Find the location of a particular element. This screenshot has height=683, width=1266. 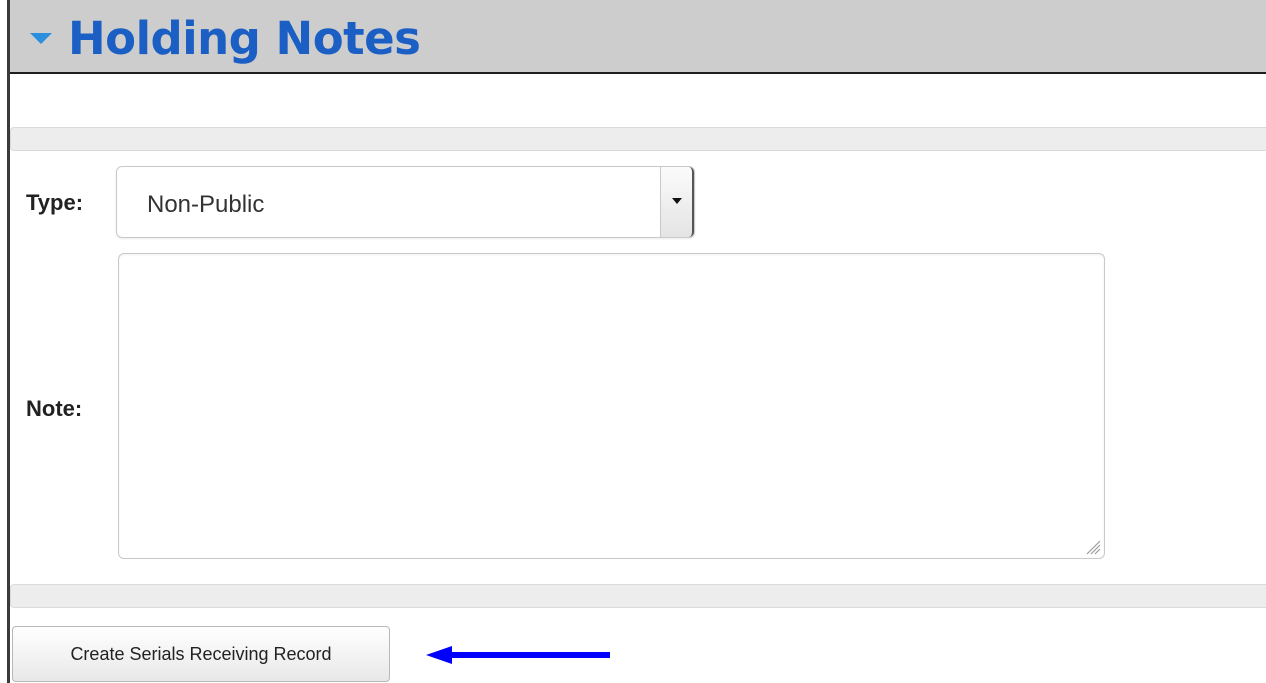

resize-handle-icon is located at coordinates (1092, 546).